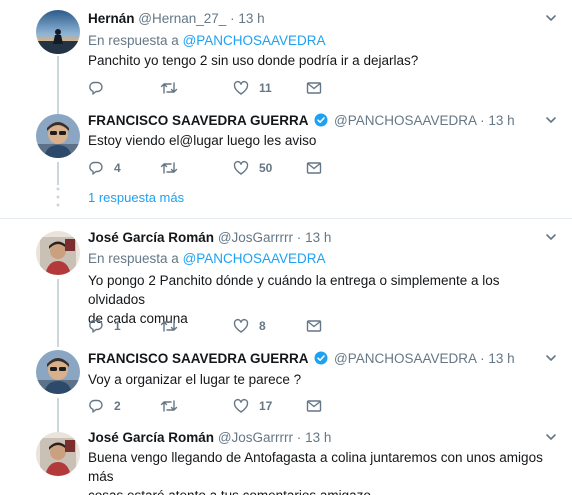  What do you see at coordinates (249, 326) in the screenshot?
I see `like-button: 8` at bounding box center [249, 326].